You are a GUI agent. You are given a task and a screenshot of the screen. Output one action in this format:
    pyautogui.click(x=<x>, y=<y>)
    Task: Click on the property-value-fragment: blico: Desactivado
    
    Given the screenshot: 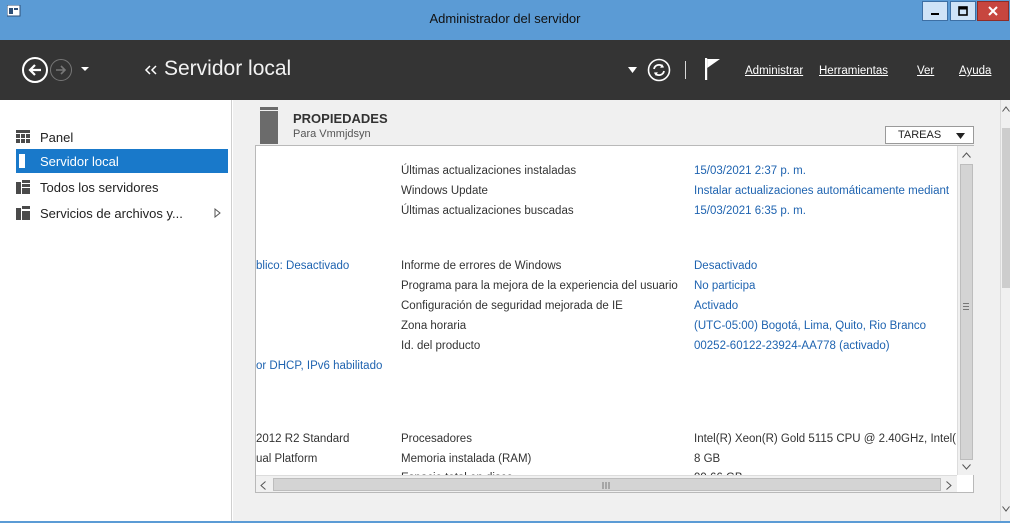 What is the action you would take?
    pyautogui.click(x=302, y=266)
    